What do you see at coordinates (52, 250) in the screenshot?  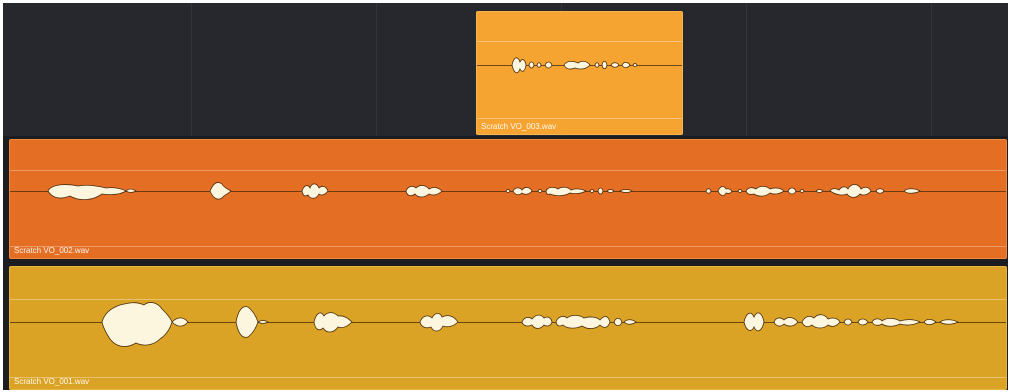 I see `clip-name: Scratch VO_002.wav` at bounding box center [52, 250].